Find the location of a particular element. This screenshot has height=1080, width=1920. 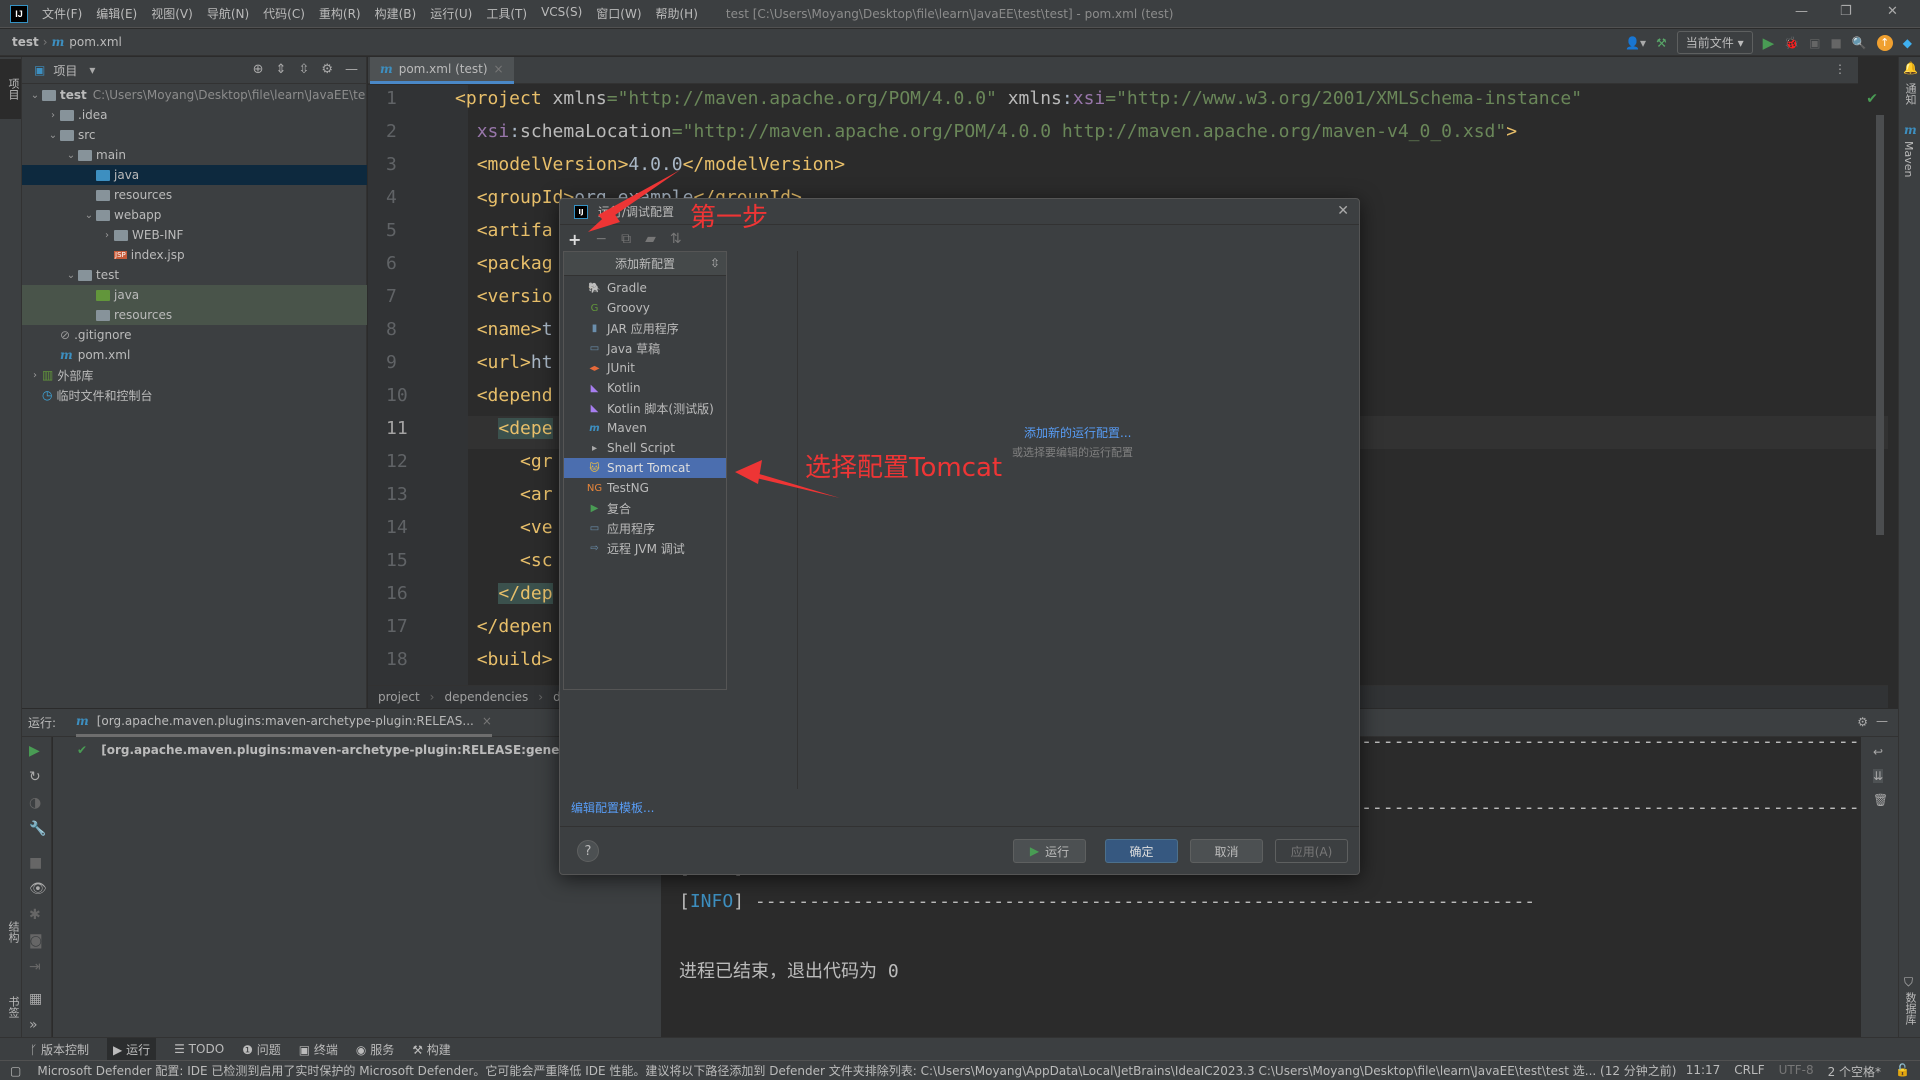

copy-config-icon: ⧉ is located at coordinates (626, 239).